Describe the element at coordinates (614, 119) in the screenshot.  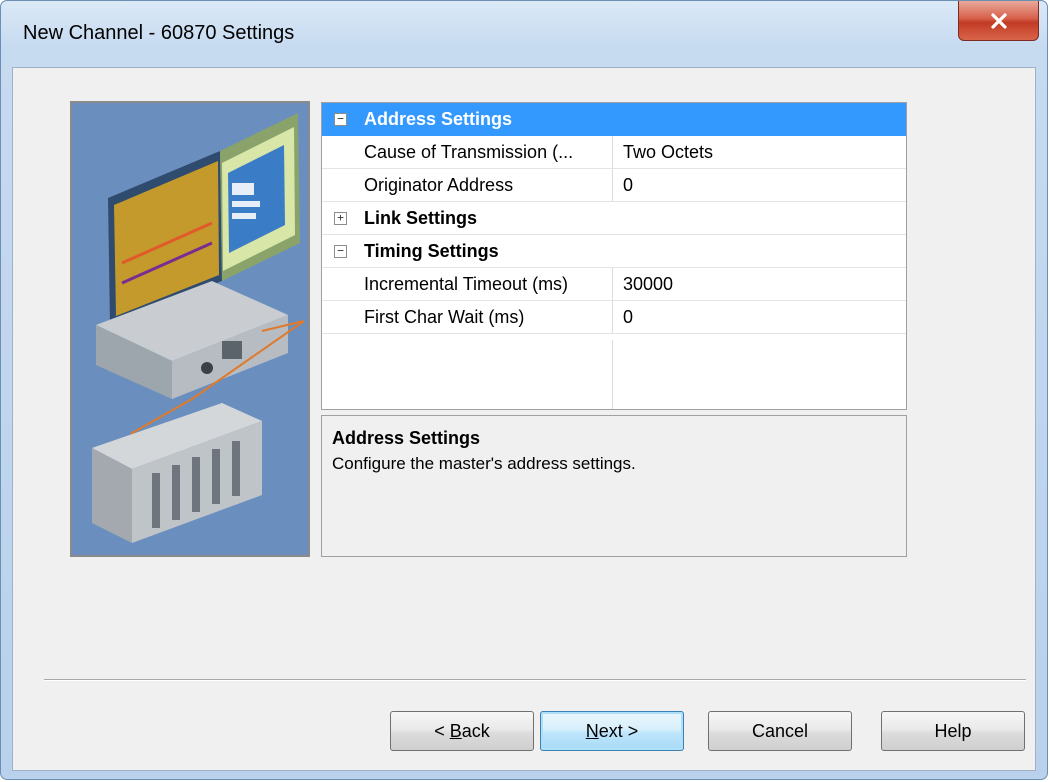
I see `category-address-settings: − Address Settings` at that location.